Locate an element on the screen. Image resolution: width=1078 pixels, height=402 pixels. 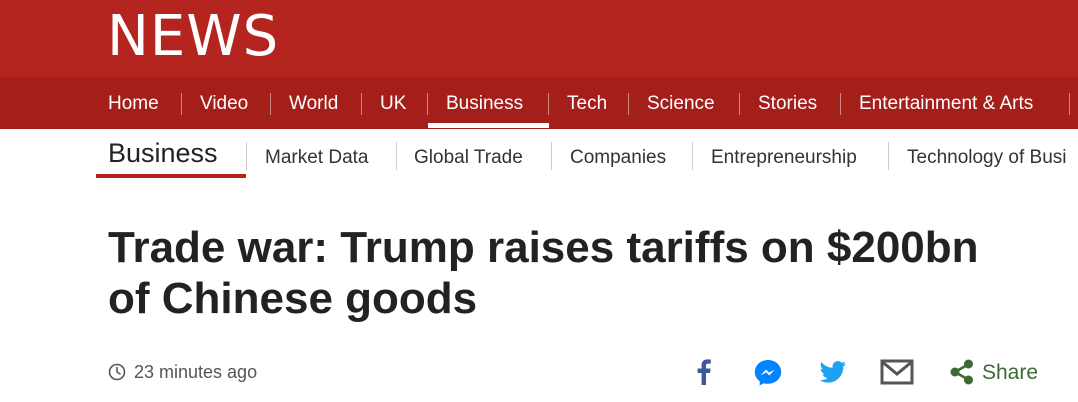
section-title-underline is located at coordinates (171, 176).